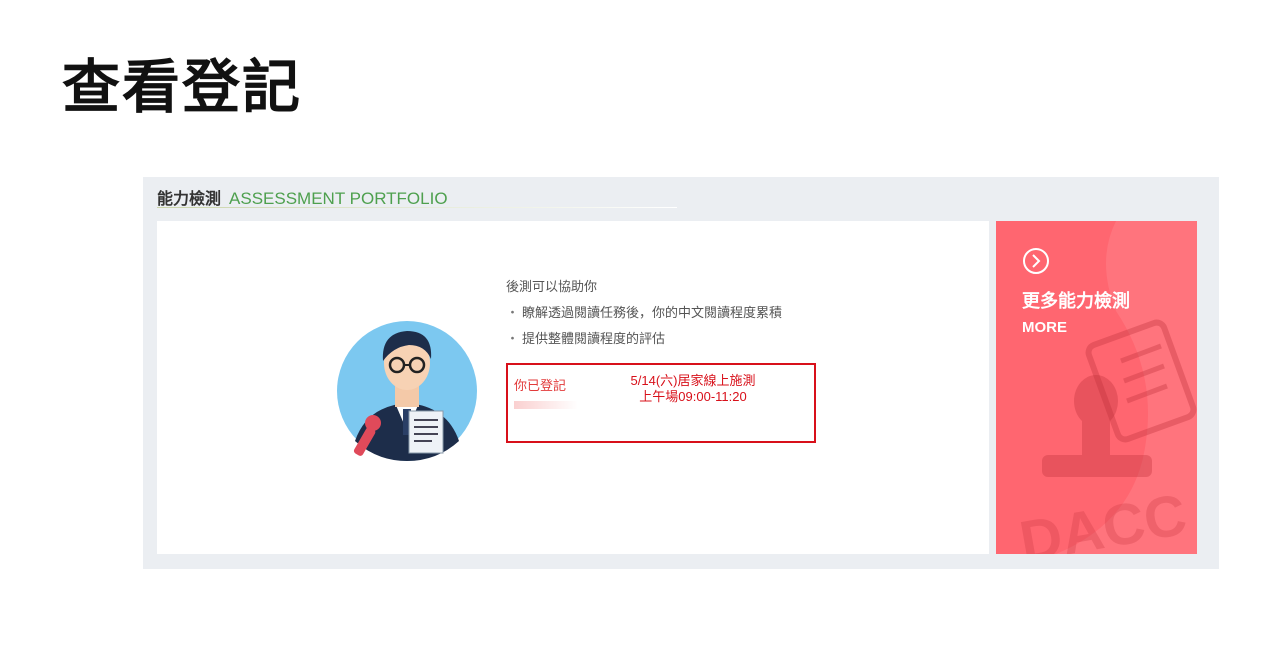 The height and width of the screenshot is (658, 1275). I want to click on registration-obscured-text, so click(546, 405).